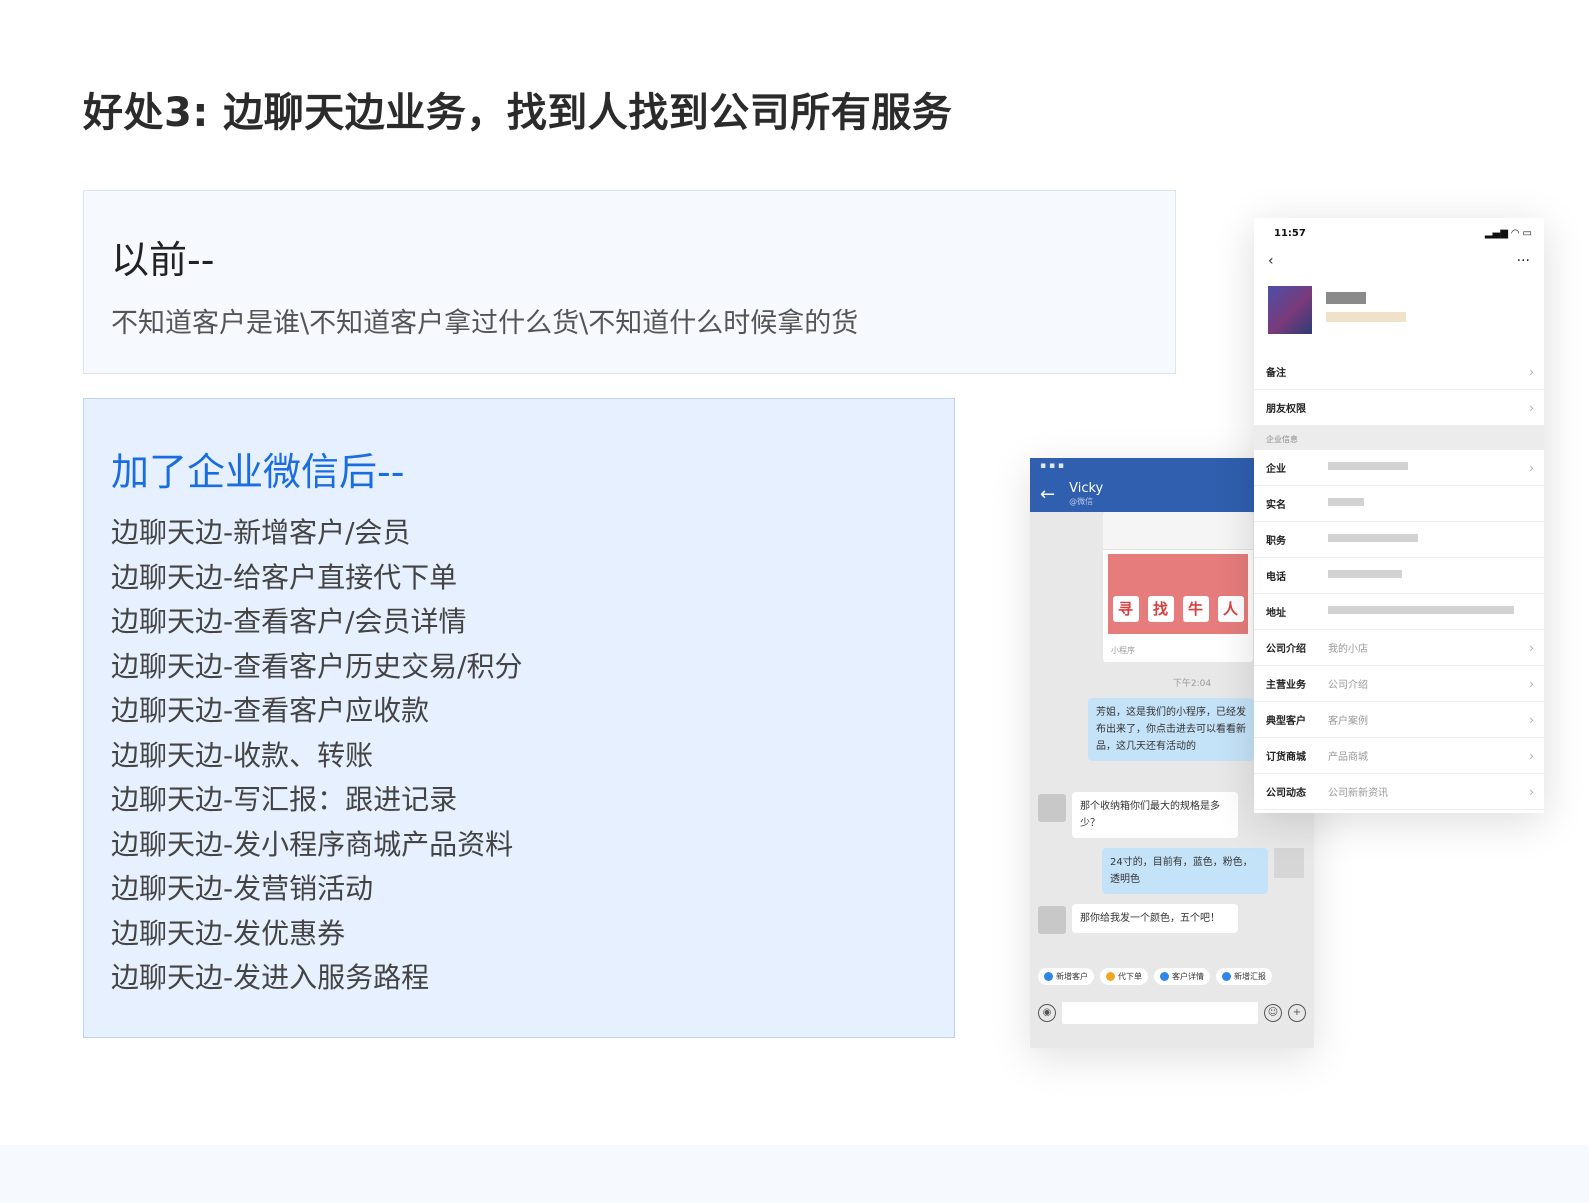  Describe the element at coordinates (1399, 684) in the screenshot. I see `profile-row-business: 主营业务 公司介绍 ›` at that location.